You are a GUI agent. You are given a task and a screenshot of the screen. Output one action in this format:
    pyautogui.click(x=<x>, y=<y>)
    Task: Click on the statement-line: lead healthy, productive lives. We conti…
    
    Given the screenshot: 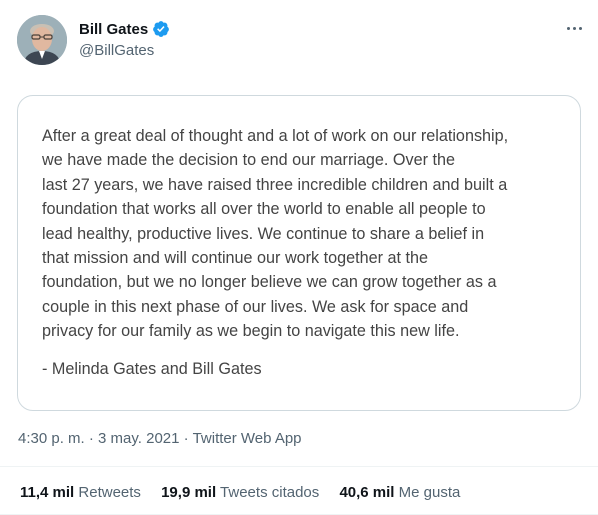 What is the action you would take?
    pyautogui.click(x=263, y=233)
    